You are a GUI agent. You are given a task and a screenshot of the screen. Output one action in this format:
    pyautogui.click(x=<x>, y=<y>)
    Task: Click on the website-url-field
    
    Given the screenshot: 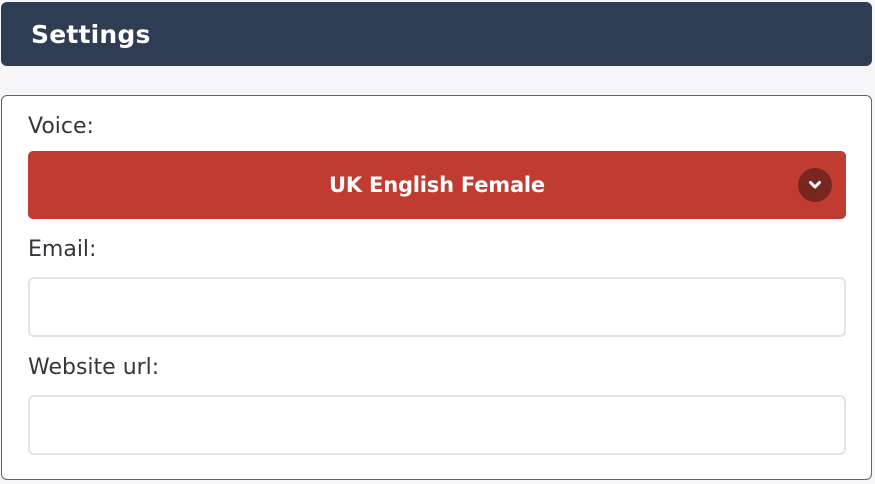 What is the action you would take?
    pyautogui.click(x=437, y=425)
    